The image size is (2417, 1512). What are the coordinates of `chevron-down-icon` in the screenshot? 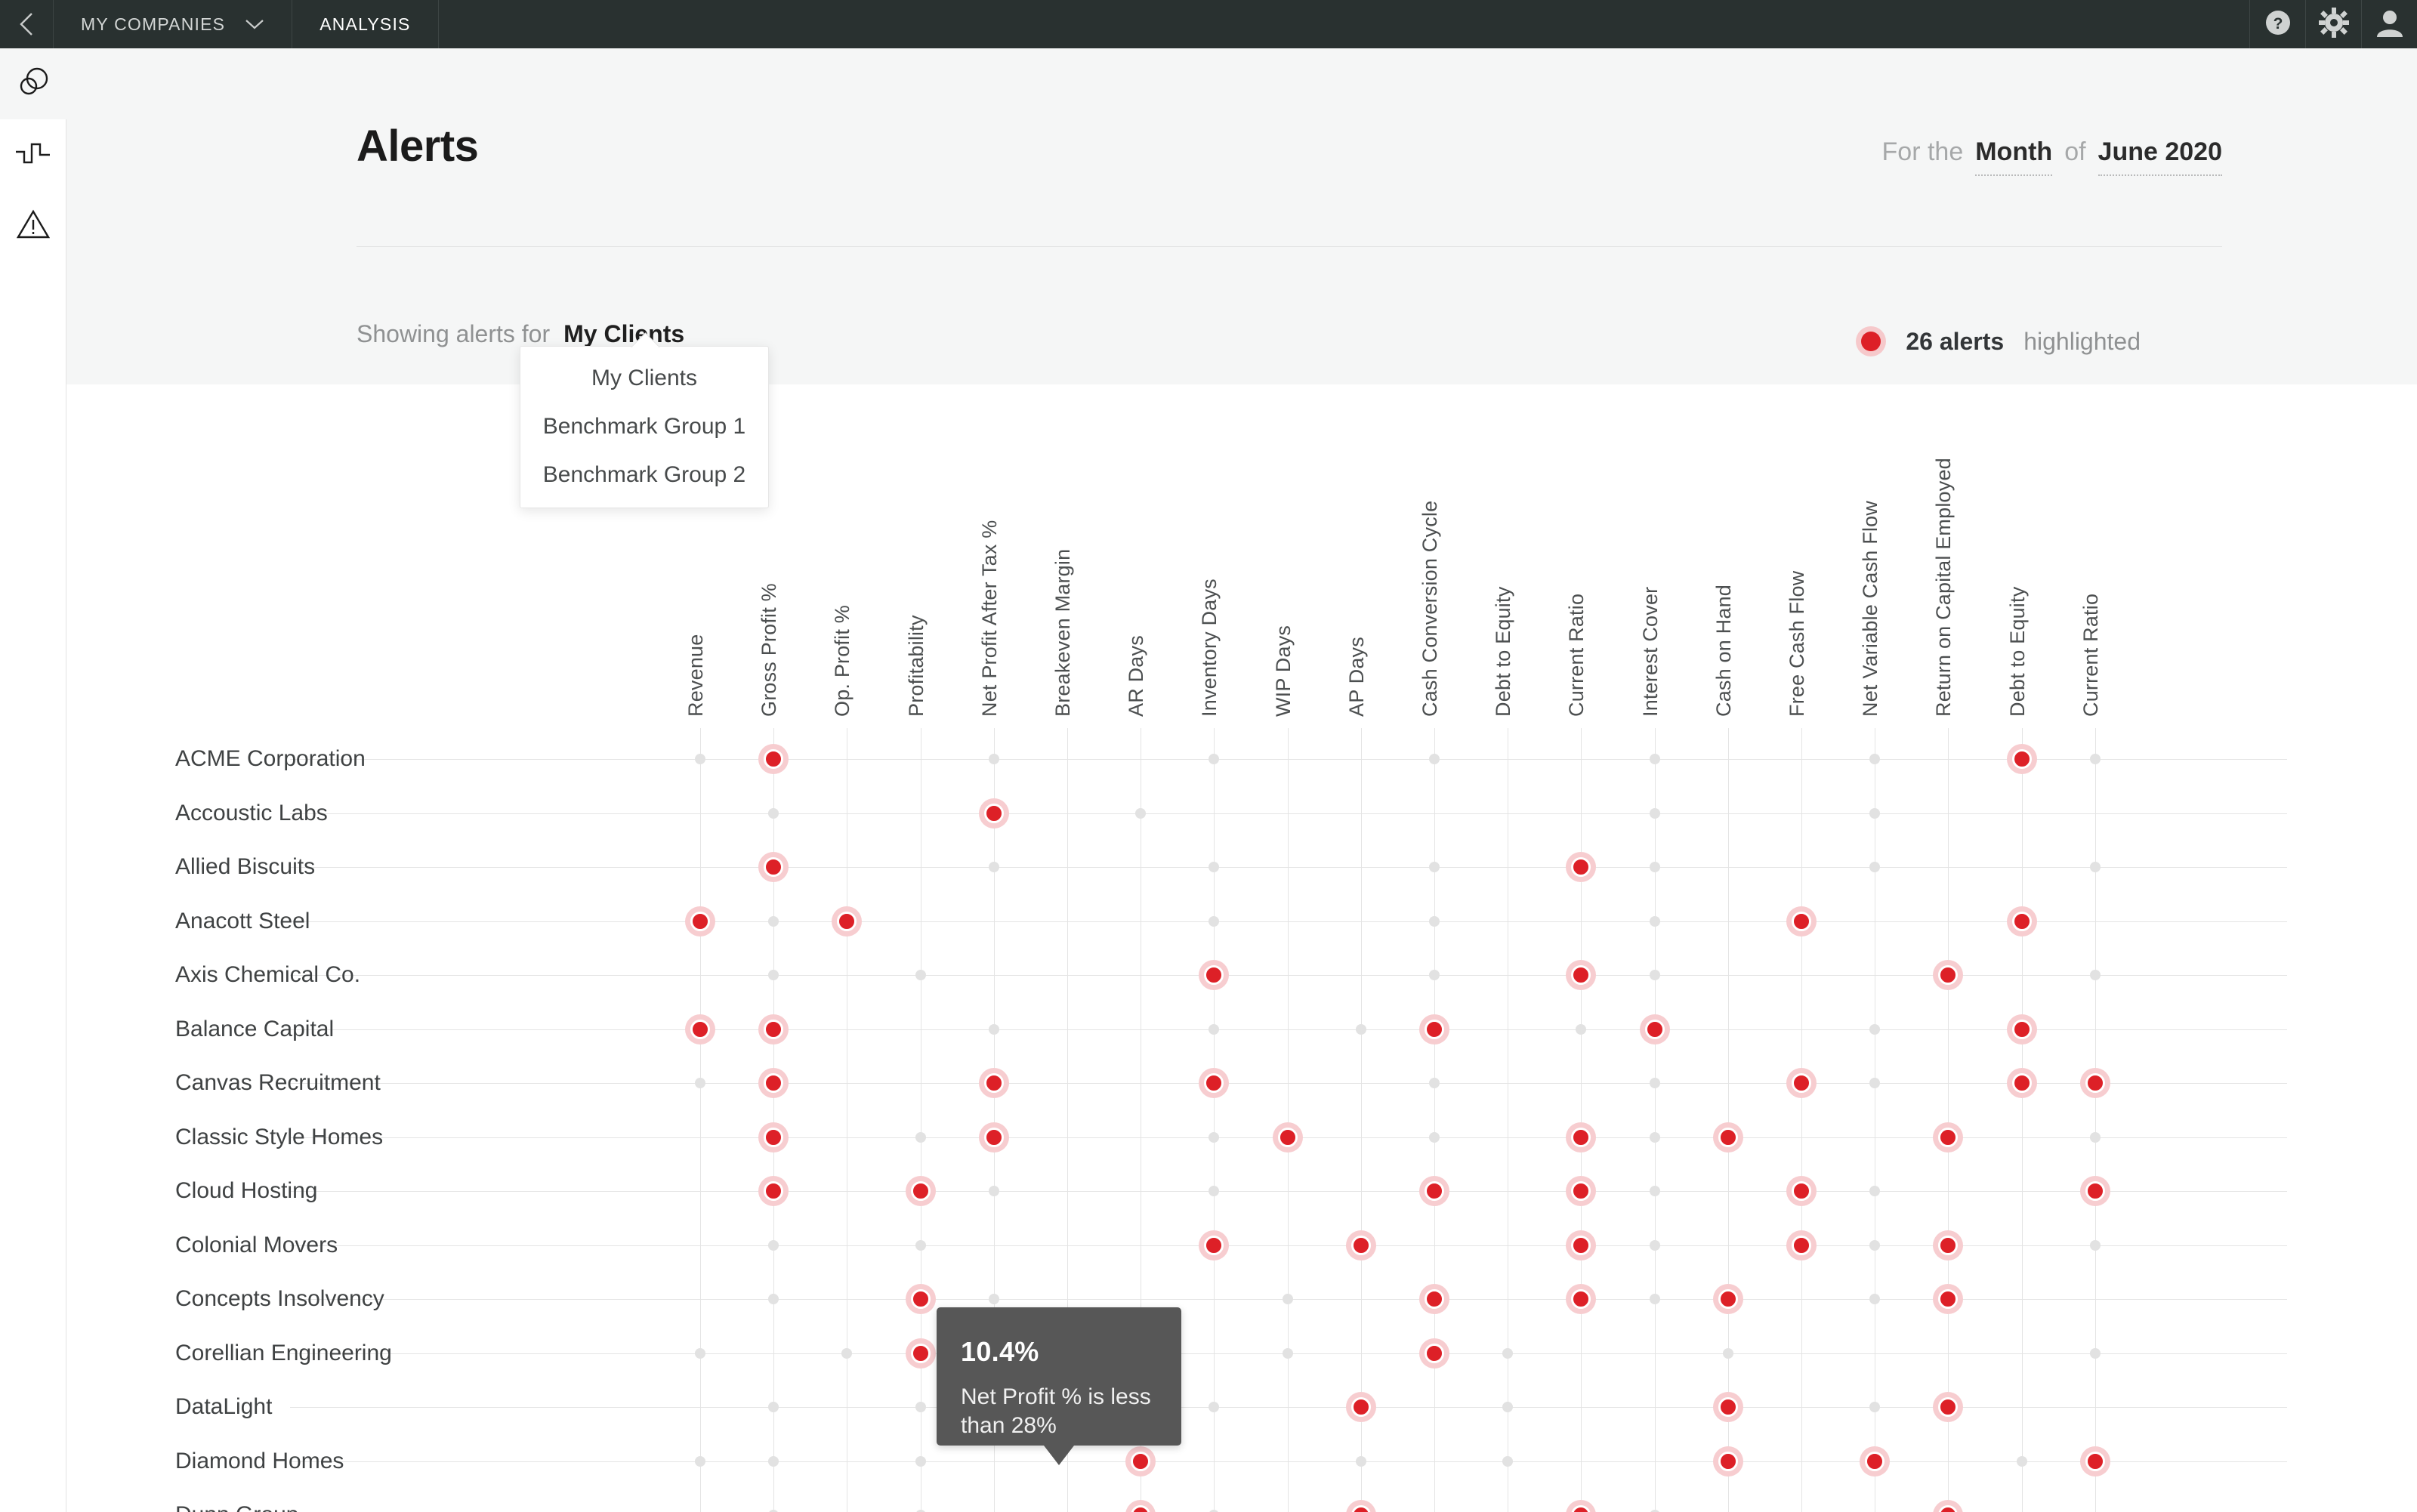 It's located at (255, 24).